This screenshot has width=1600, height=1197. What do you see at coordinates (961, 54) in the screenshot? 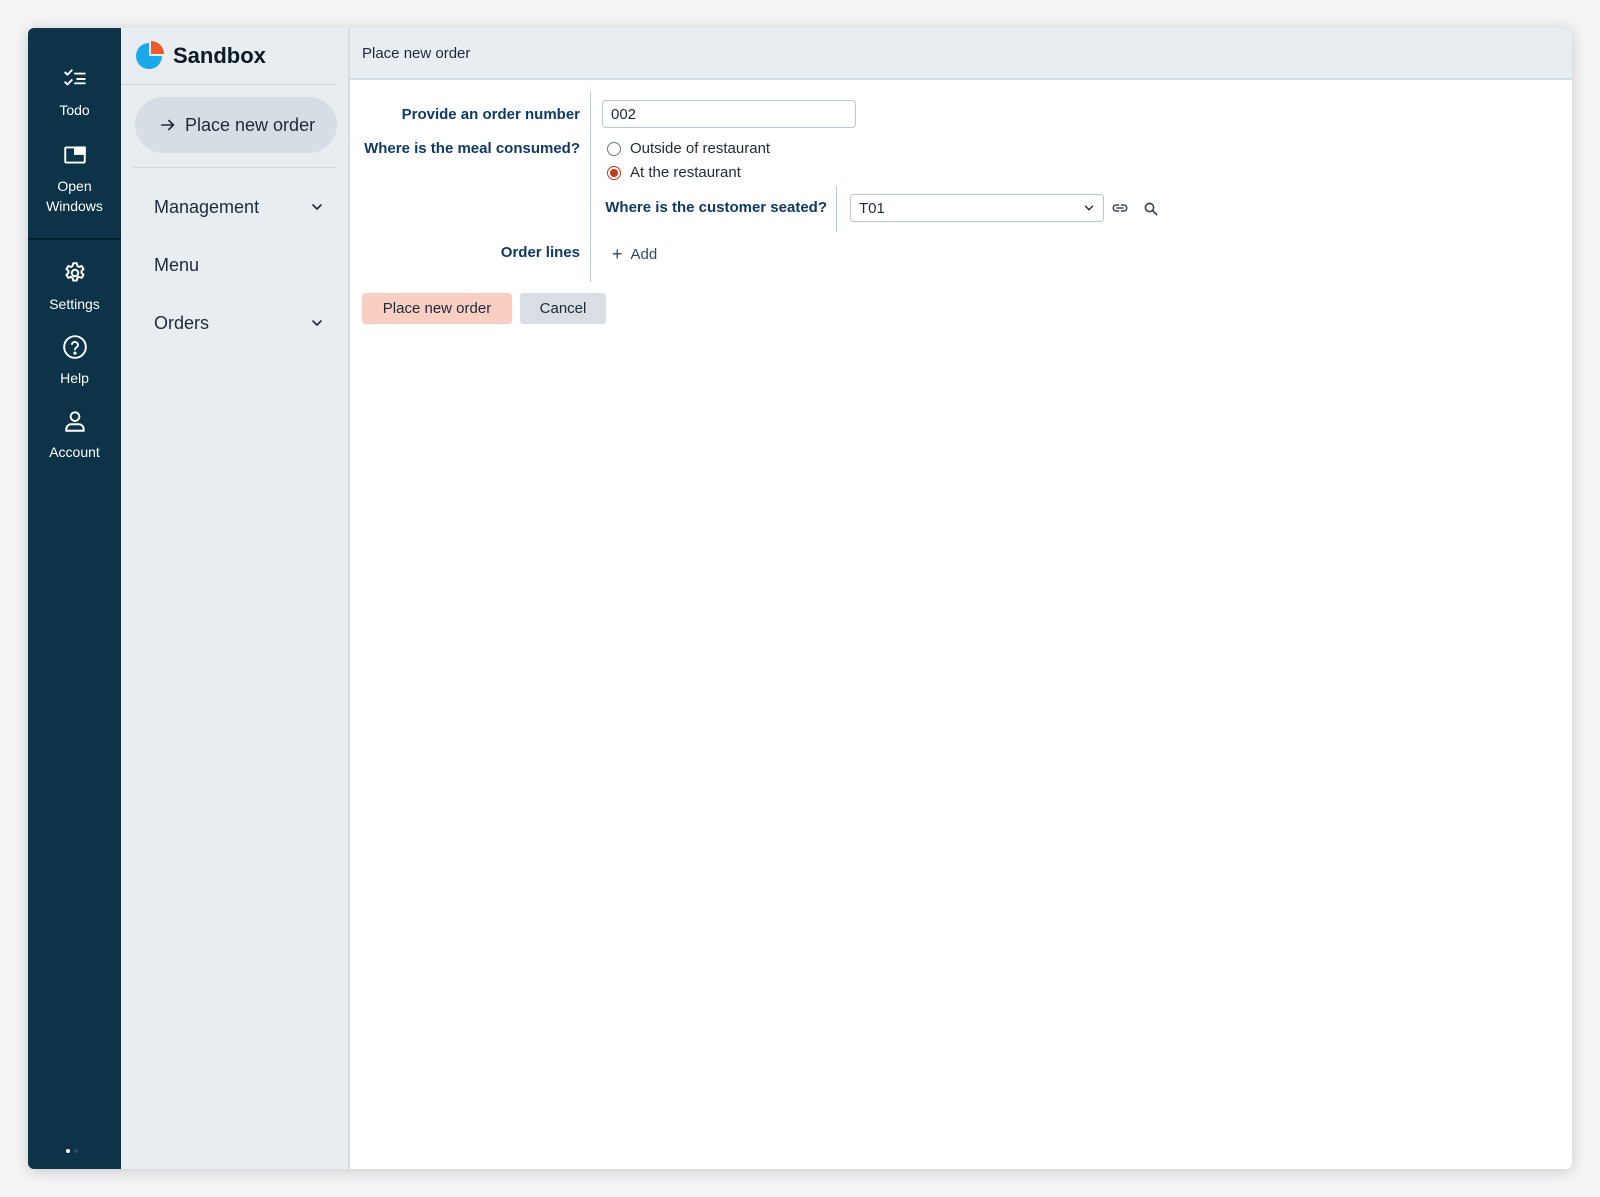
I see `page-header: Place new order` at bounding box center [961, 54].